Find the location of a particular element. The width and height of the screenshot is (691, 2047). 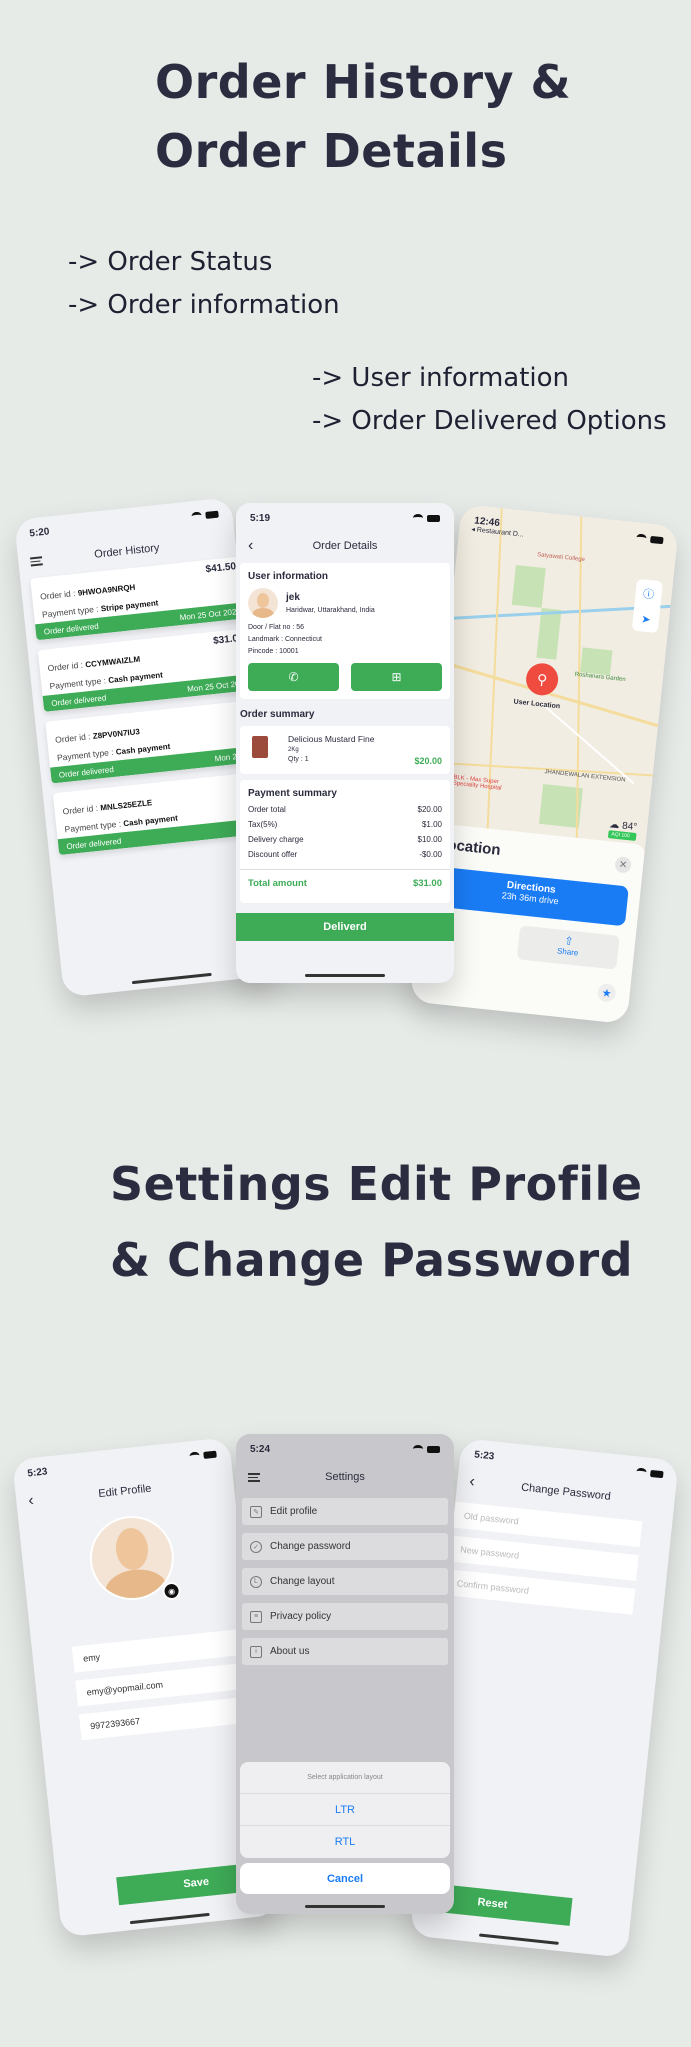

pincode: Pincode : 10001 is located at coordinates (273, 651).